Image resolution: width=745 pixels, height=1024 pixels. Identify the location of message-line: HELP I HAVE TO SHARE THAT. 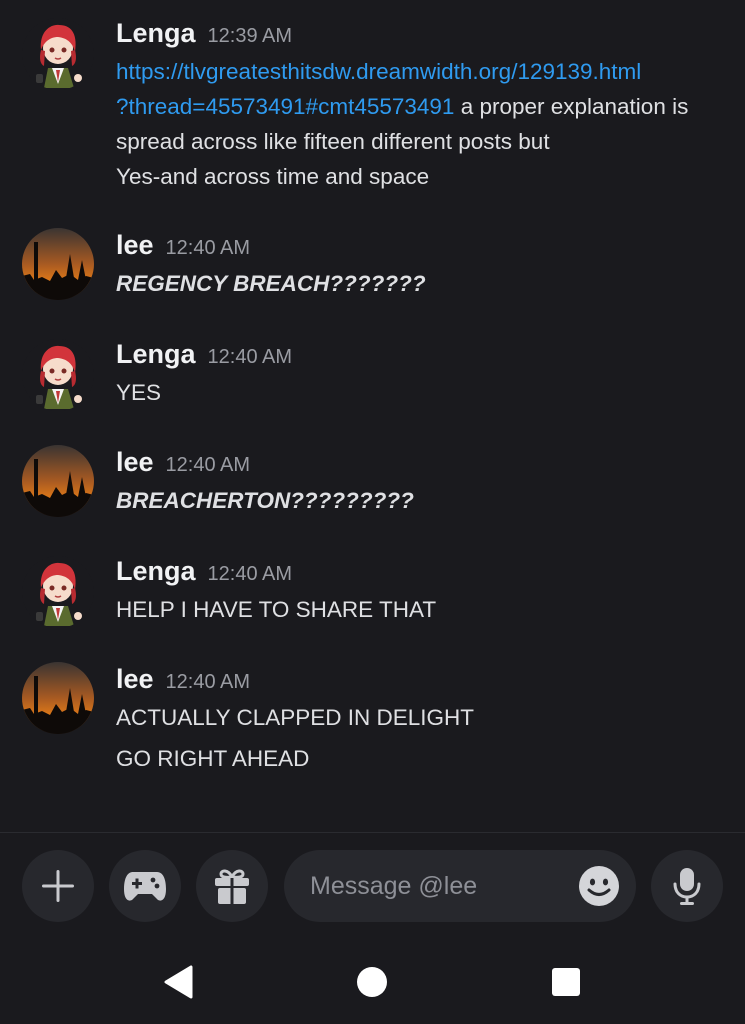
(276, 609).